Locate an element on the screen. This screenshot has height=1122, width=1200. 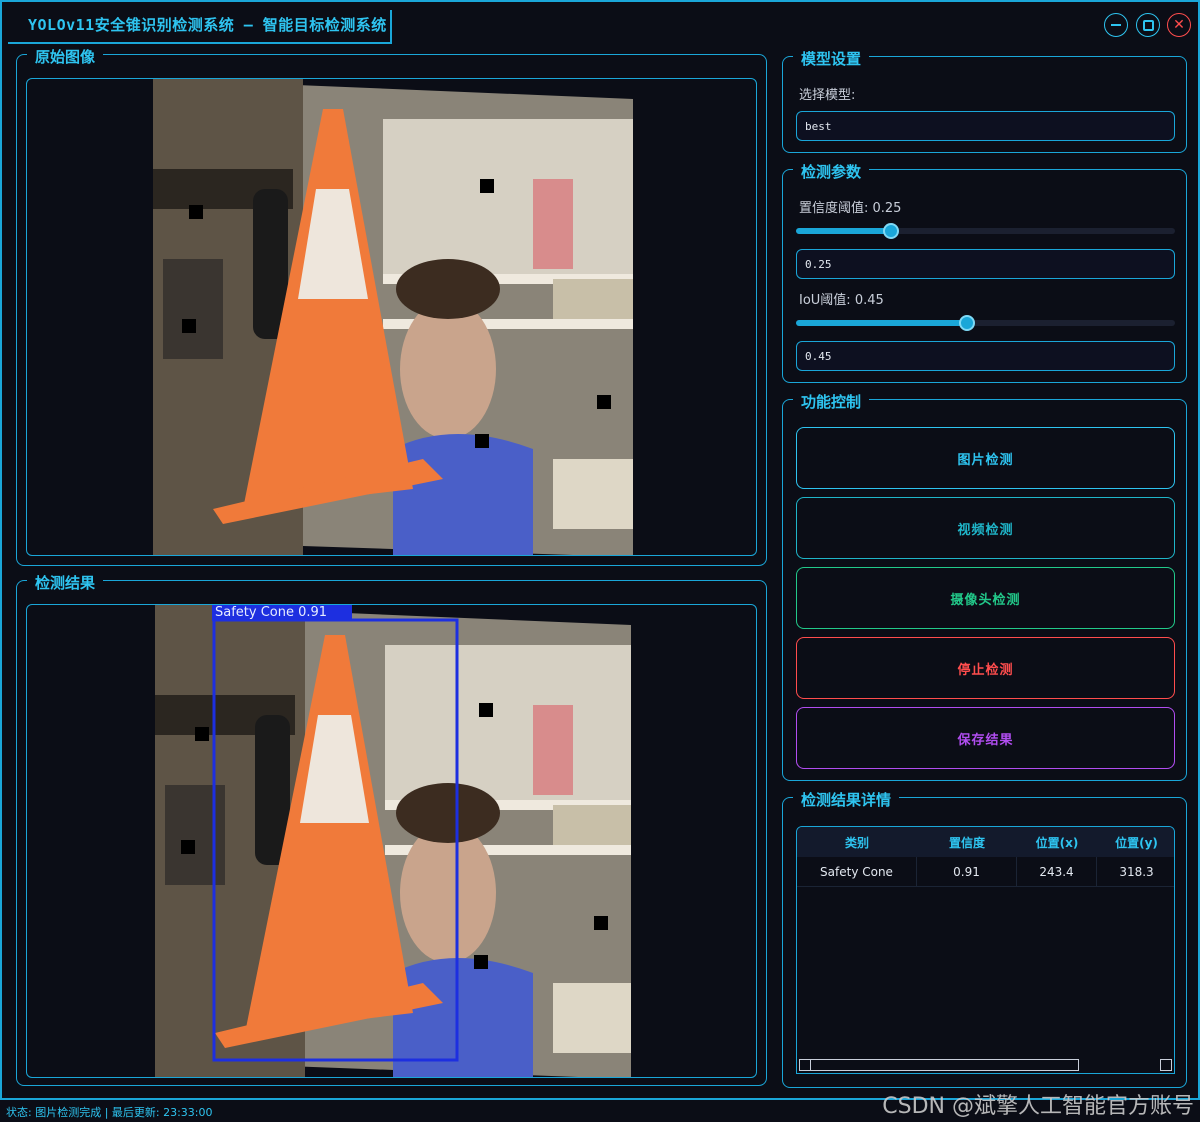
column-header-confidence: 置信度 is located at coordinates (967, 842).